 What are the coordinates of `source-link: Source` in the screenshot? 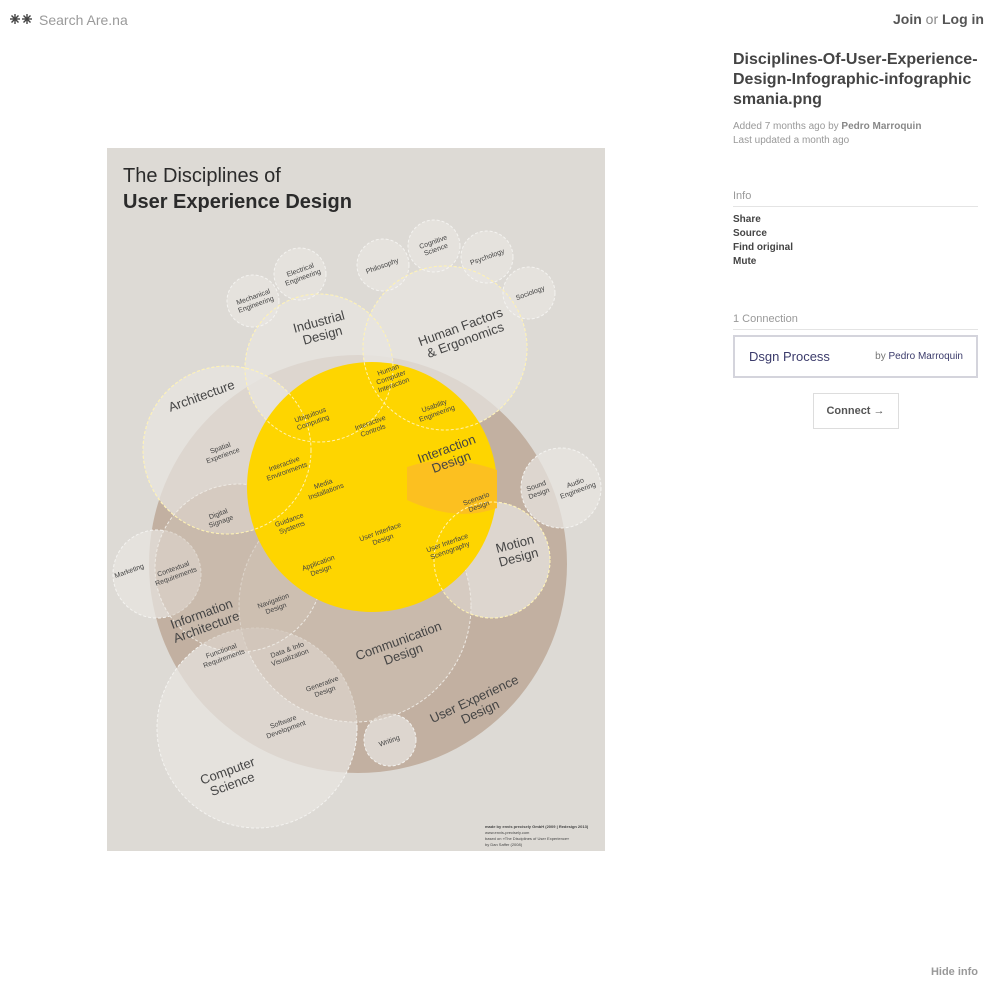 It's located at (855, 234).